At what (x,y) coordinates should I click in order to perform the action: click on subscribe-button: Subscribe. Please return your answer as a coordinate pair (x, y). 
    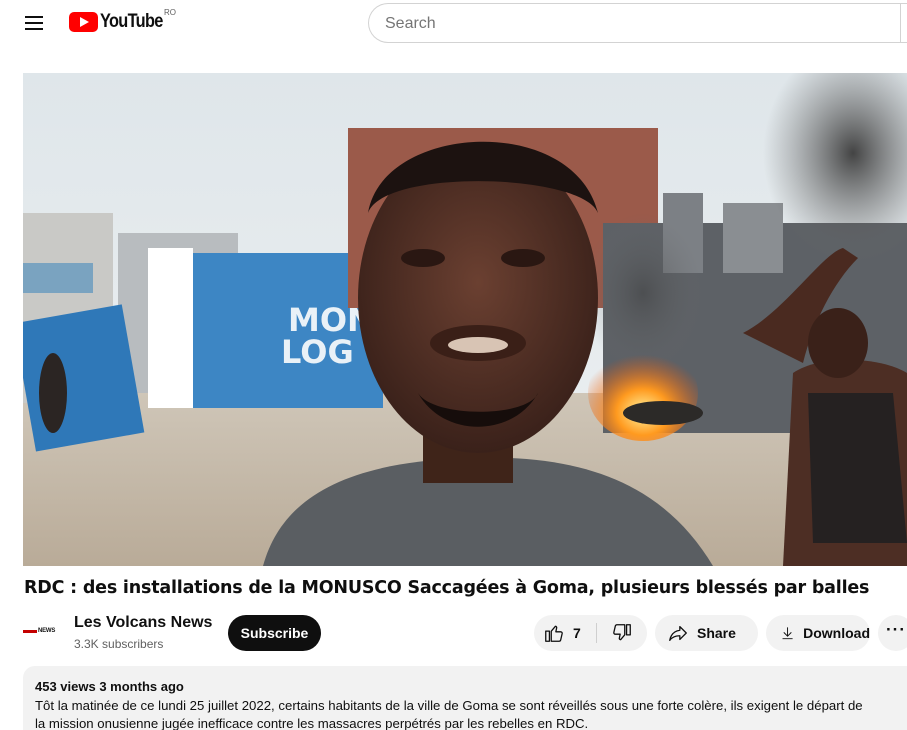
    Looking at the image, I should click on (274, 633).